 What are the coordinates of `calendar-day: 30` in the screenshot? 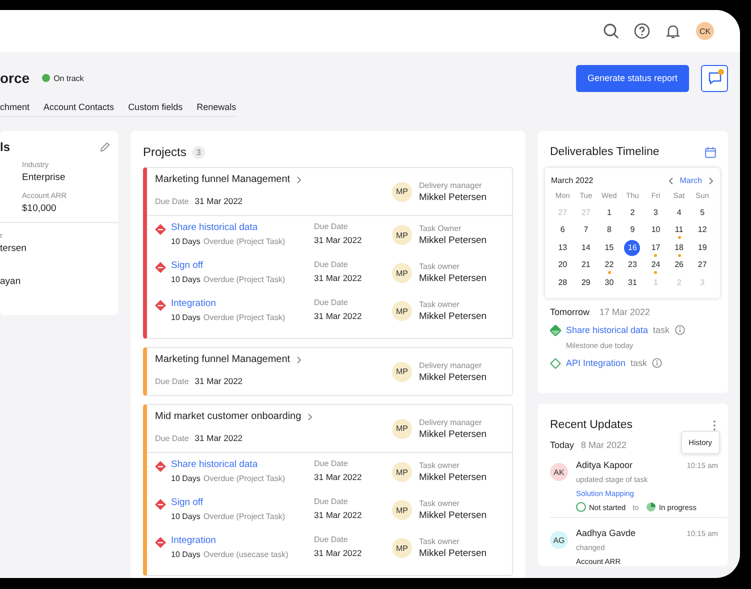 It's located at (609, 282).